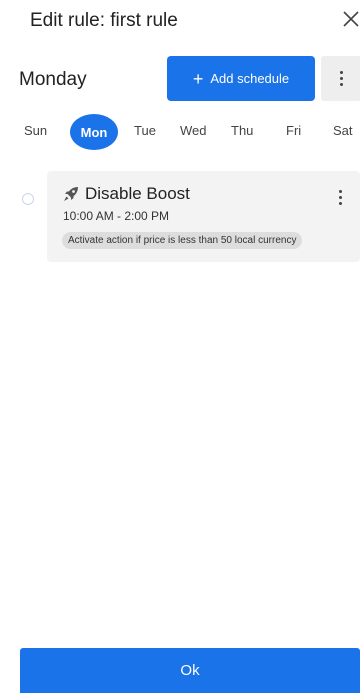 The image size is (360, 693). I want to click on weekday-fri: Fri, so click(293, 130).